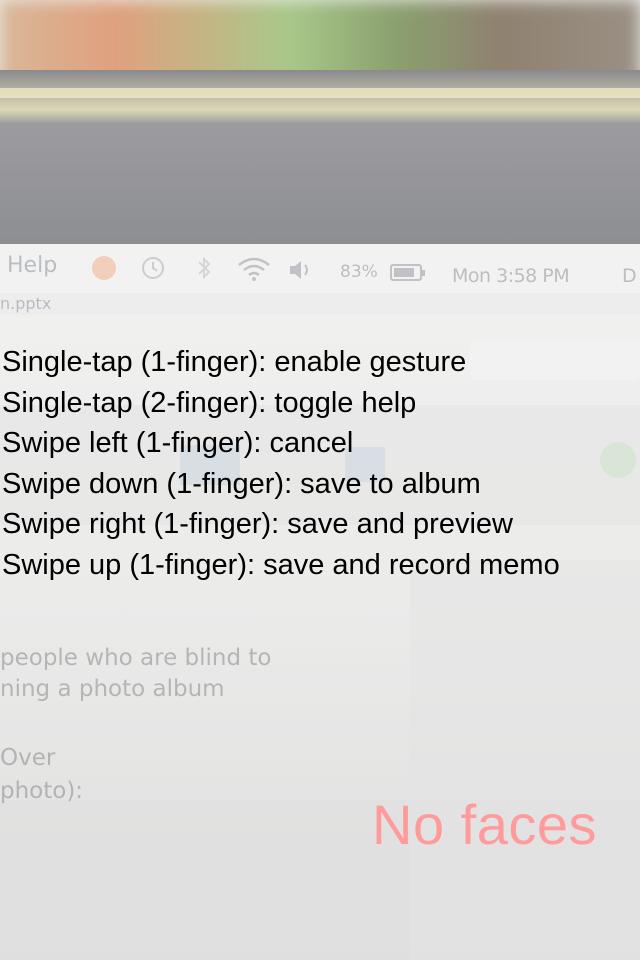 Image resolution: width=640 pixels, height=960 pixels. I want to click on window-filename: n.pptx, so click(26, 303).